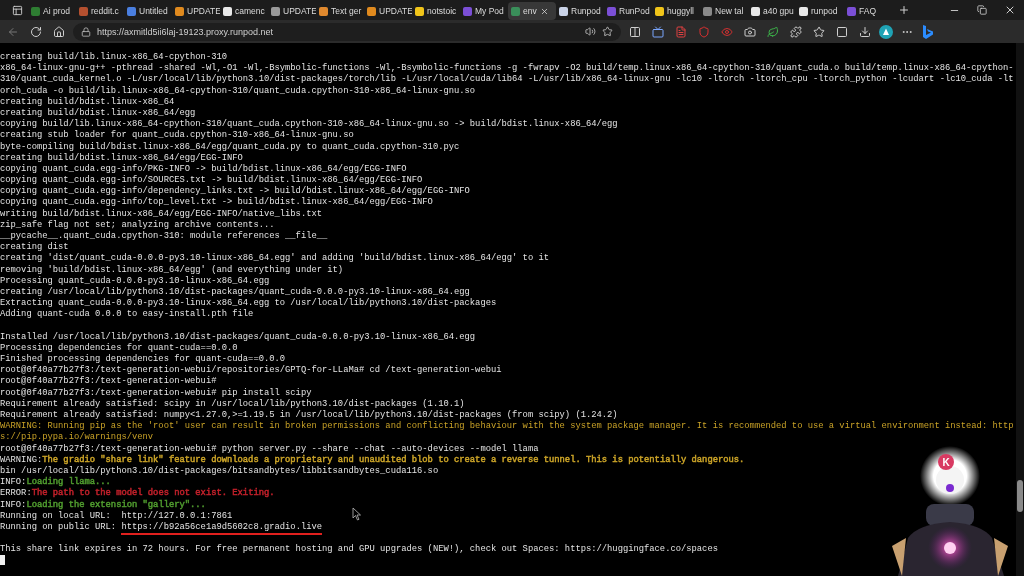 The height and width of the screenshot is (576, 1024). I want to click on log-level: WARNING:, so click(21, 459).